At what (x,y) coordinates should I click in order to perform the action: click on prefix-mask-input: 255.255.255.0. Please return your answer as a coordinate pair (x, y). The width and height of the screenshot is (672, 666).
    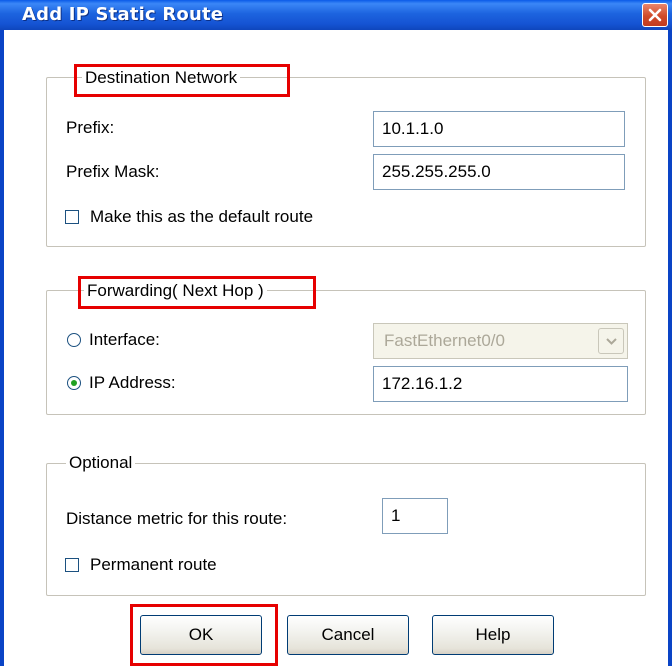
    Looking at the image, I should click on (499, 172).